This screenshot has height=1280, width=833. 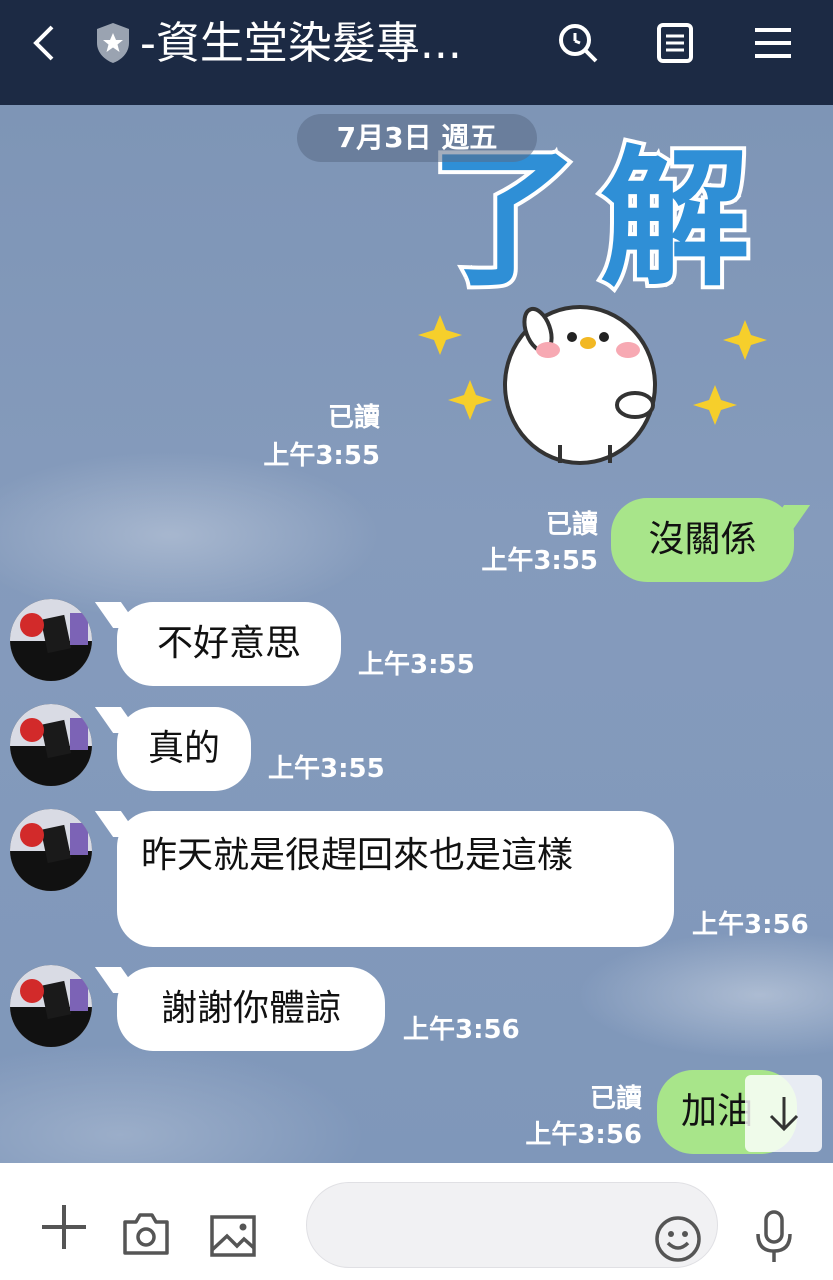 What do you see at coordinates (146, 1234) in the screenshot?
I see `camera-icon` at bounding box center [146, 1234].